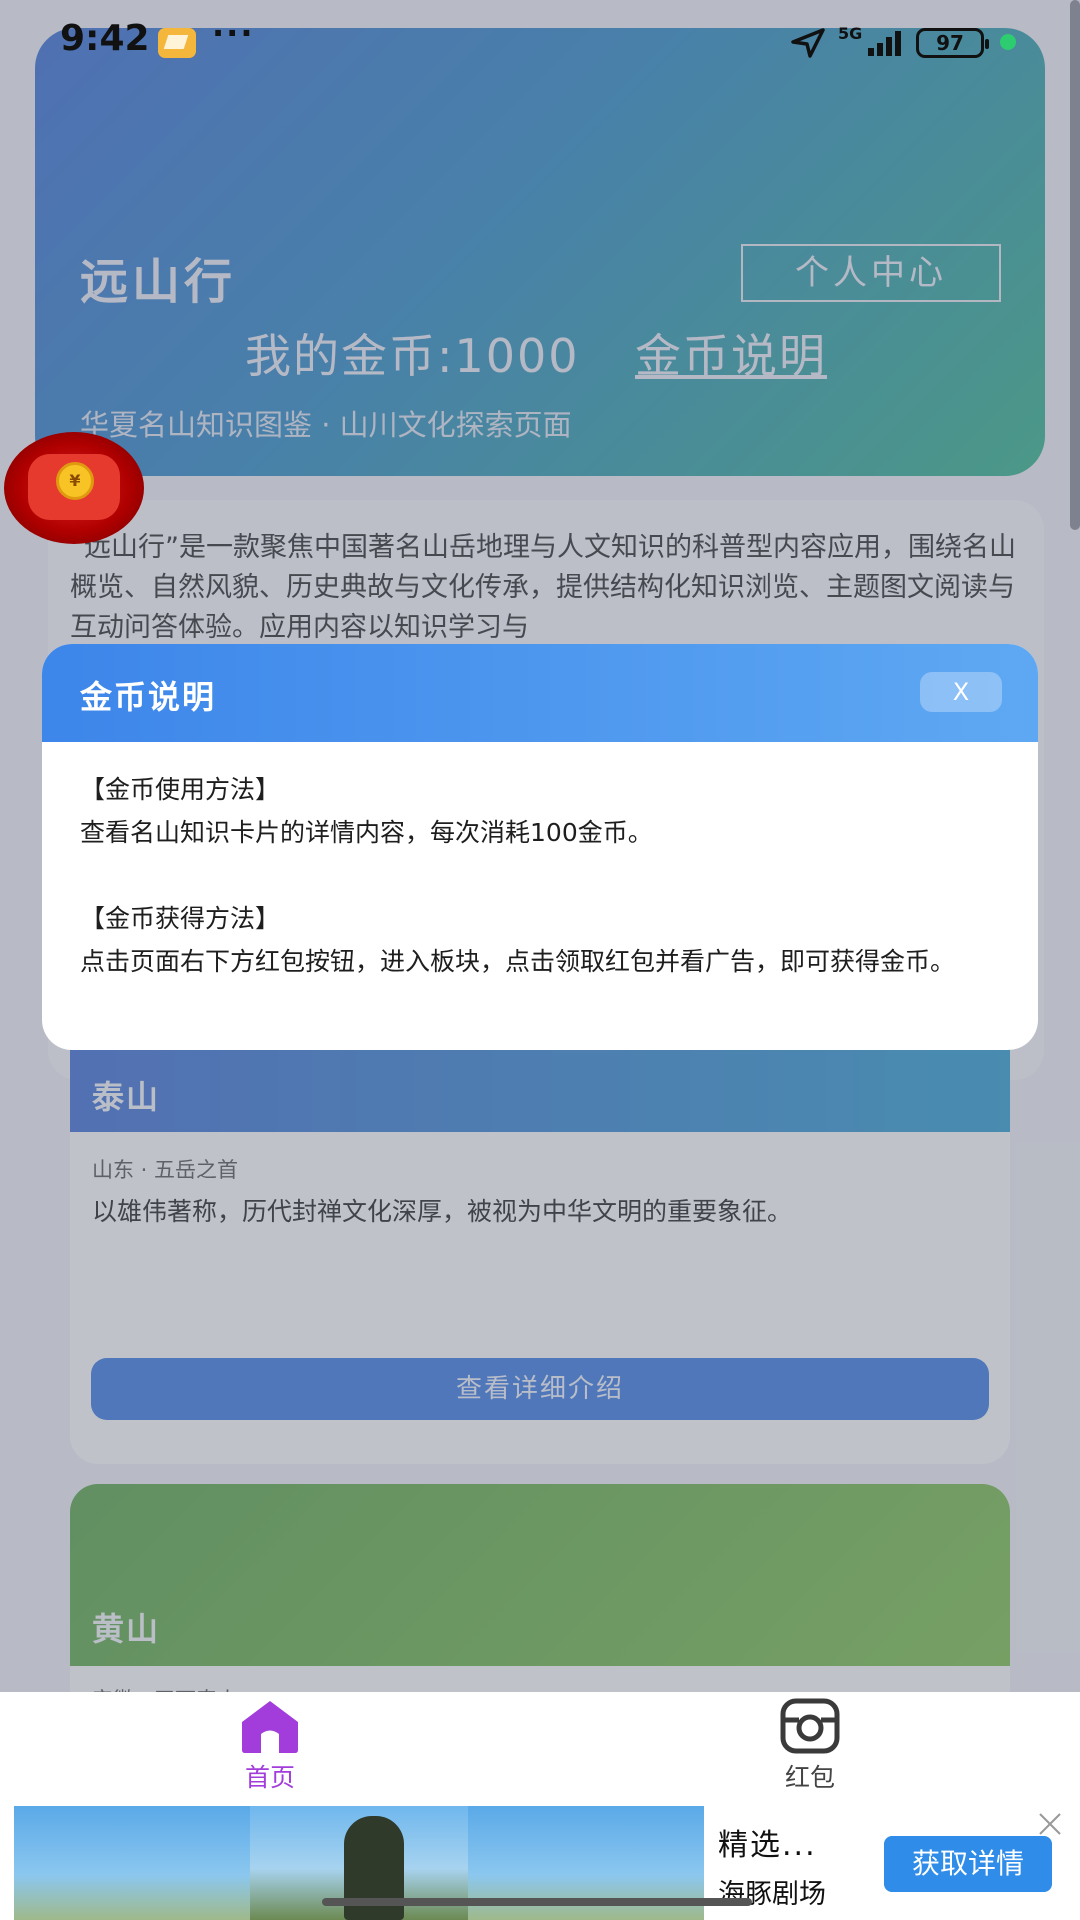 Image resolution: width=1080 pixels, height=1920 pixels. What do you see at coordinates (540, 42) in the screenshot?
I see `status-bar: 9:42 ··· 5G 97` at bounding box center [540, 42].